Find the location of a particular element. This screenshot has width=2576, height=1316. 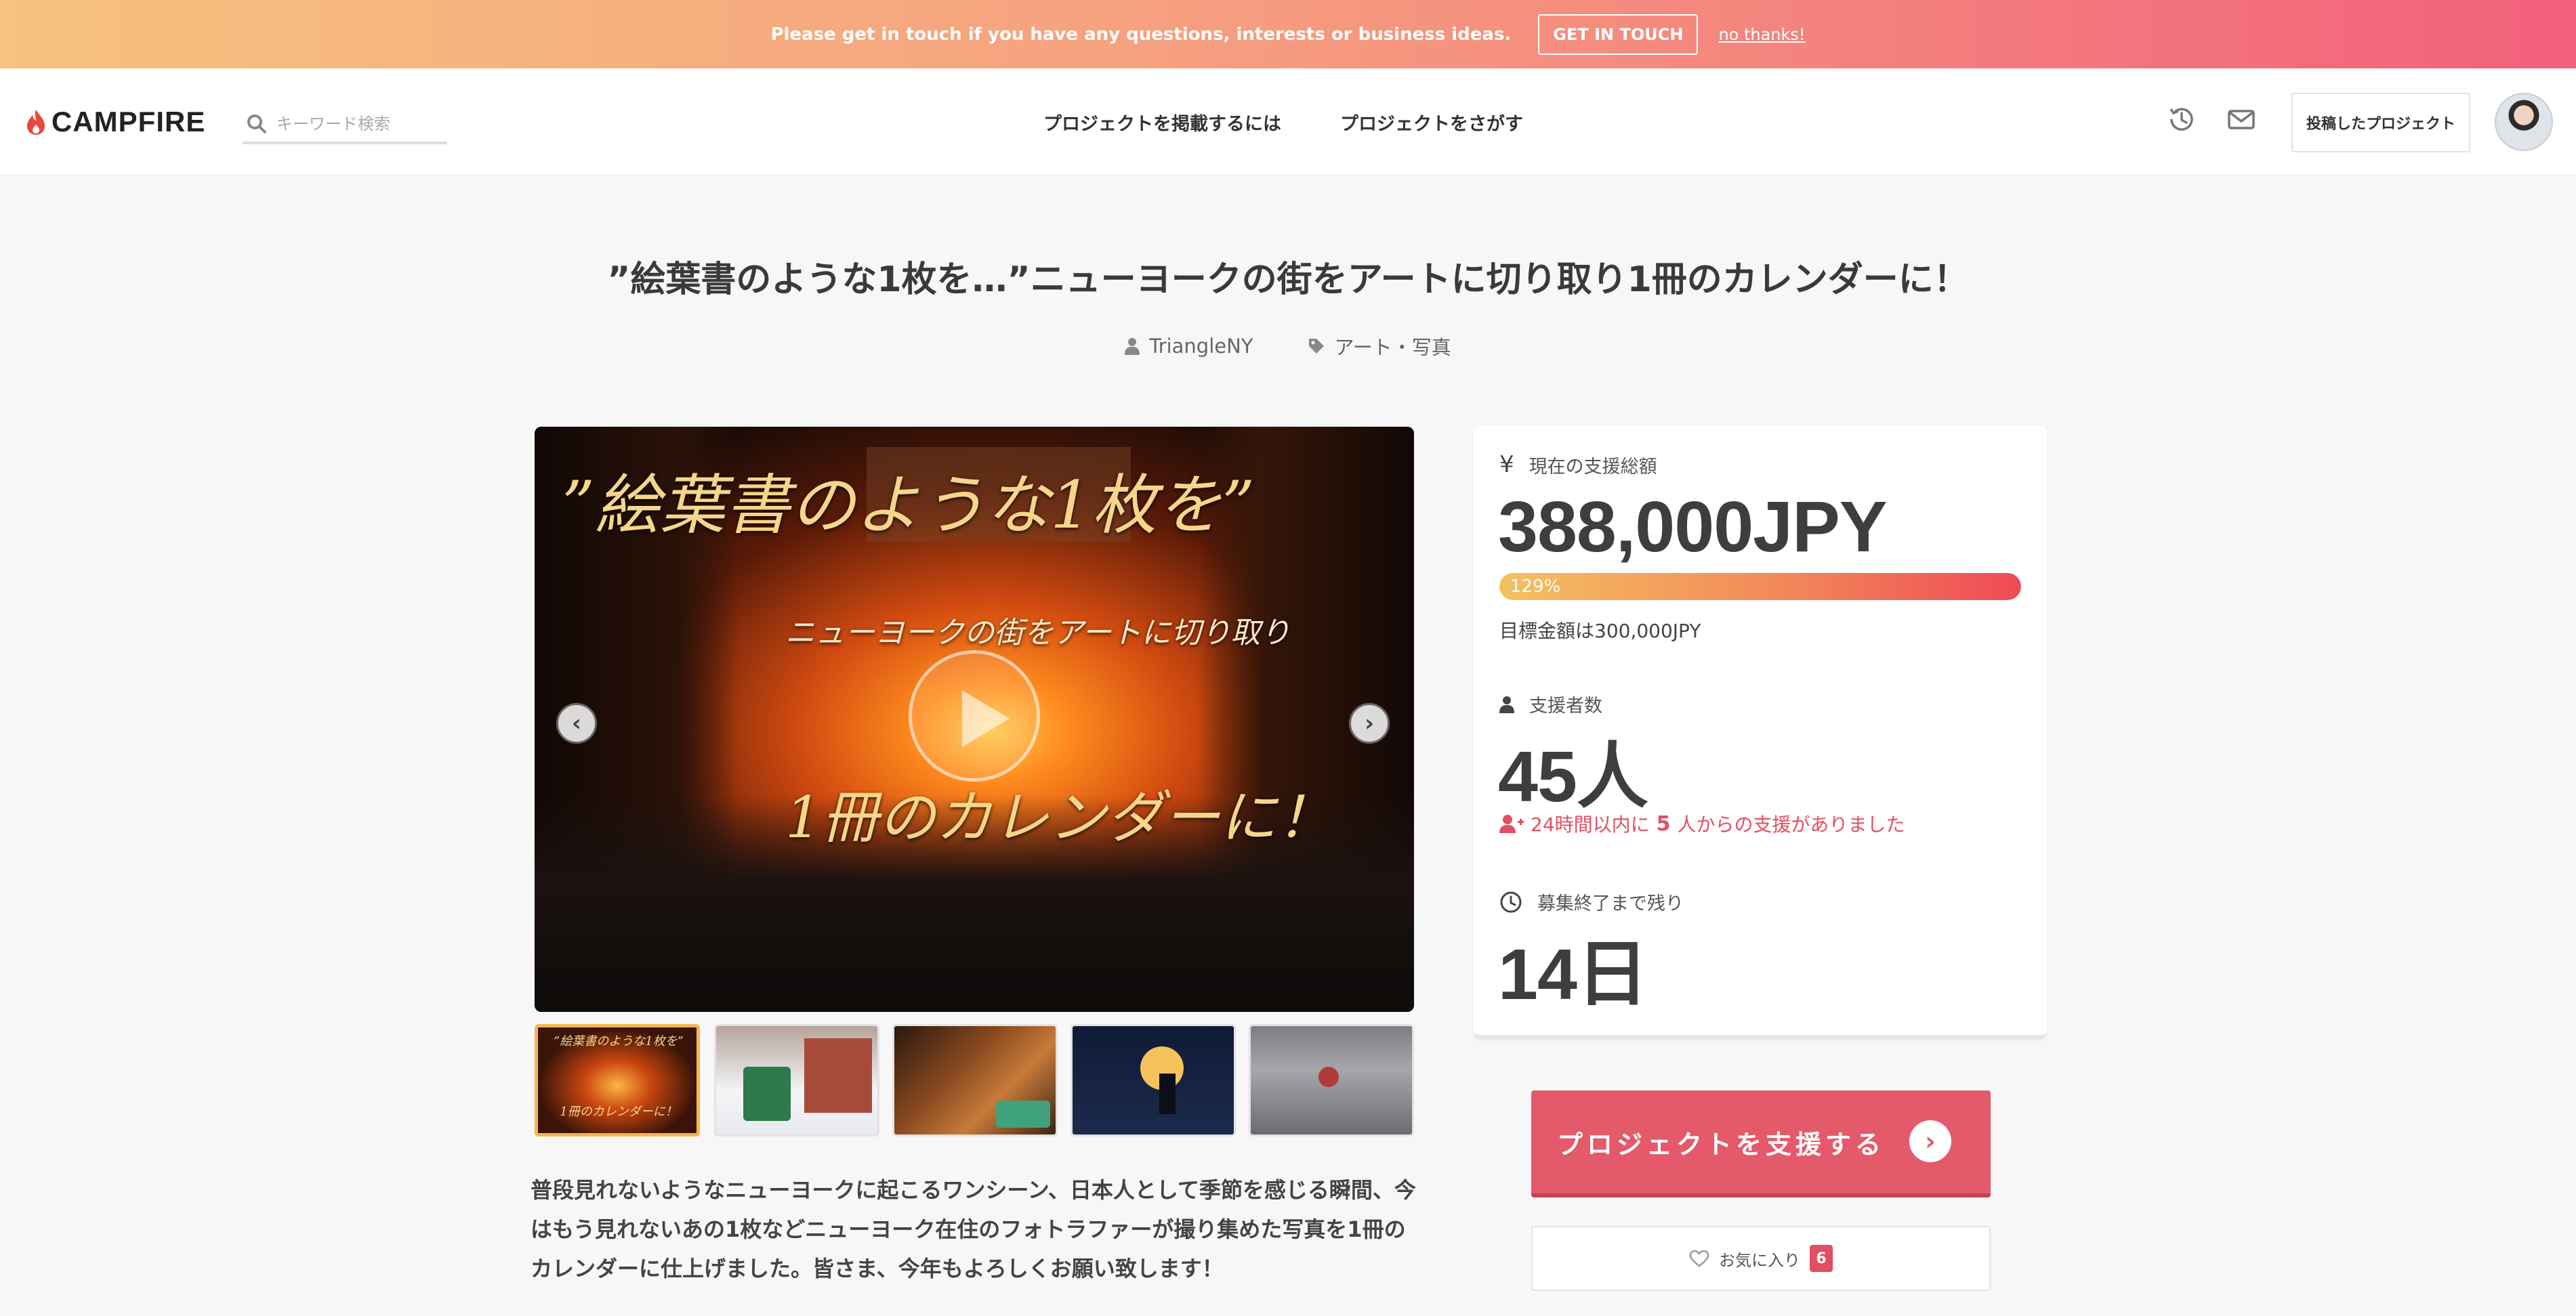

user-avatar is located at coordinates (2524, 122).